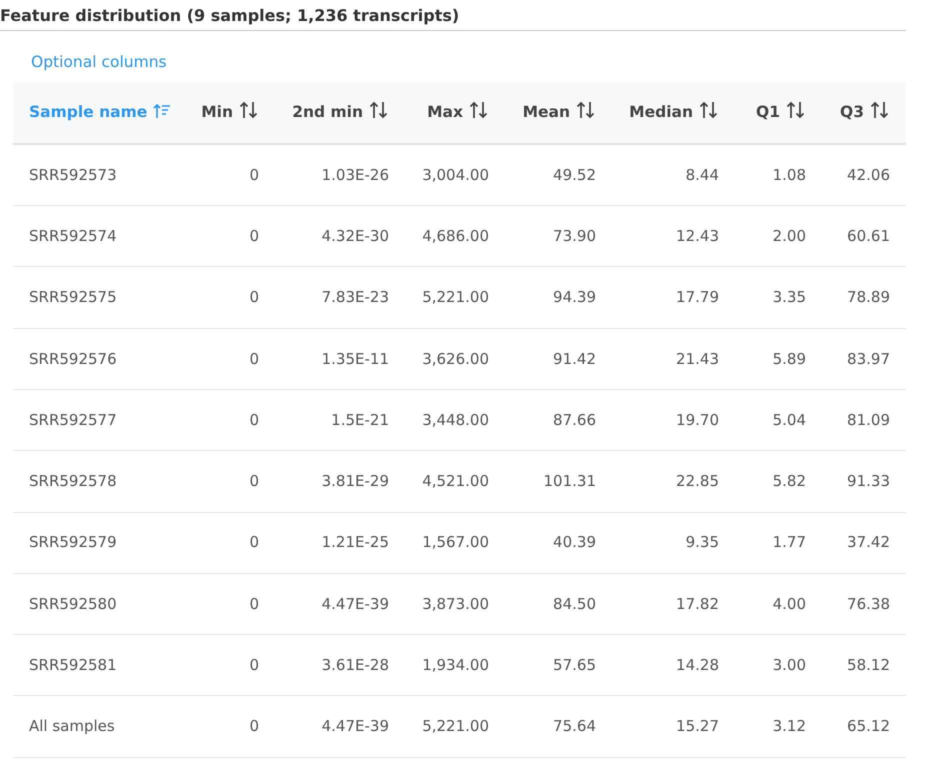 The image size is (926, 762). I want to click on table-cell: 5.89, so click(778, 359).